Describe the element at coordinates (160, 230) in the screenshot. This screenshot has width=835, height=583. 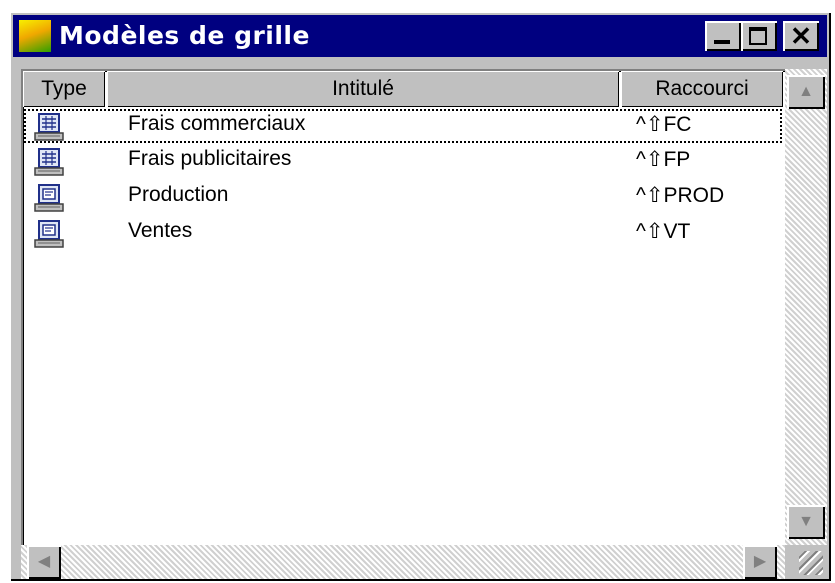
I see `row-label: Ventes` at that location.